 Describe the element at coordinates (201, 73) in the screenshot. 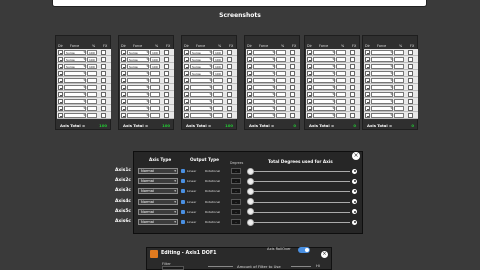

I see `force-select: Surge` at that location.